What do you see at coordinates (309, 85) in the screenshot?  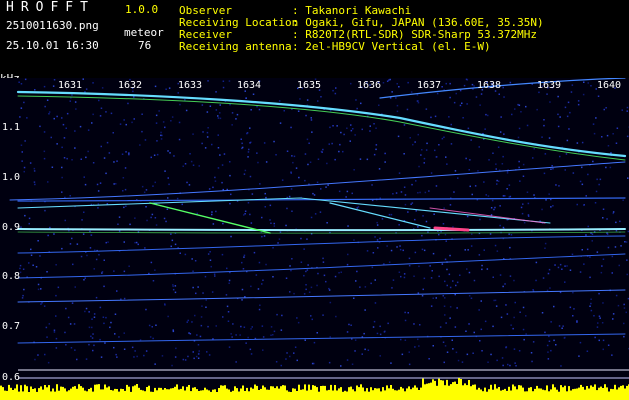 I see `x-tick-5: 1635` at bounding box center [309, 85].